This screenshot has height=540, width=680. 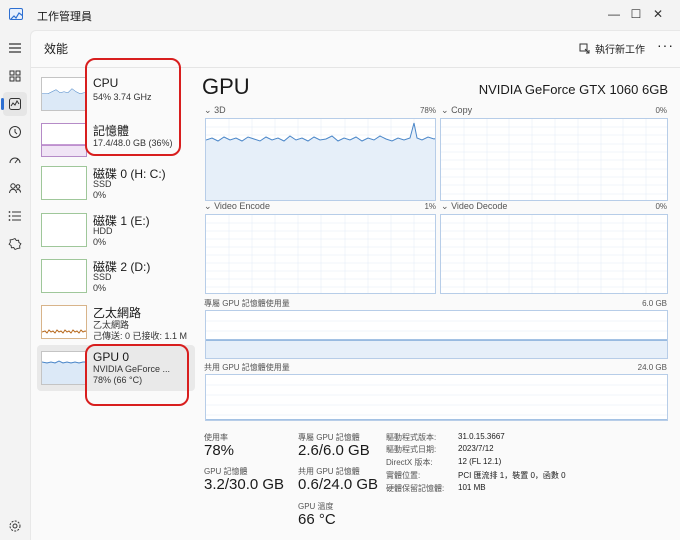 What do you see at coordinates (56, 49) in the screenshot?
I see `page-title: 效能` at bounding box center [56, 49].